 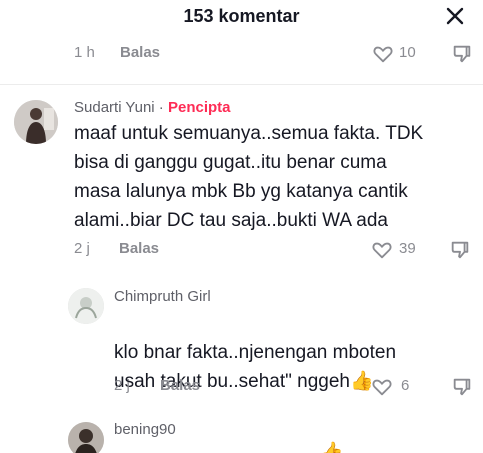 I want to click on comment-username: bening90, so click(x=145, y=429).